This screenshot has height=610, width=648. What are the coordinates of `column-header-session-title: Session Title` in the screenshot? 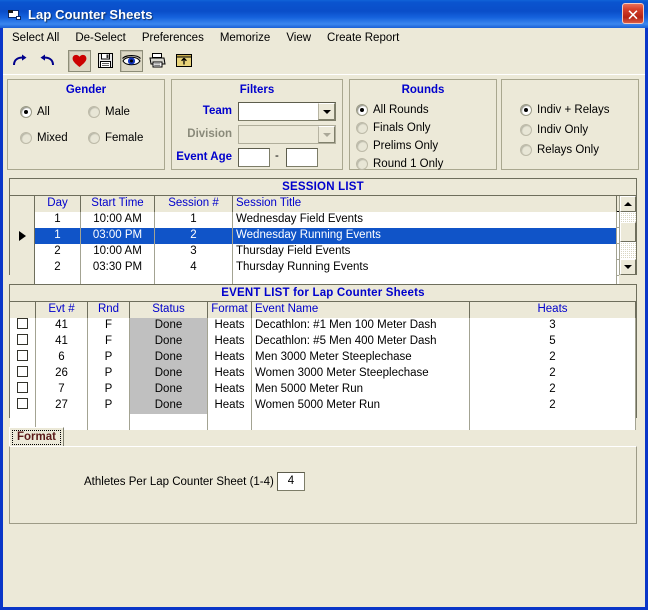 It's located at (425, 204).